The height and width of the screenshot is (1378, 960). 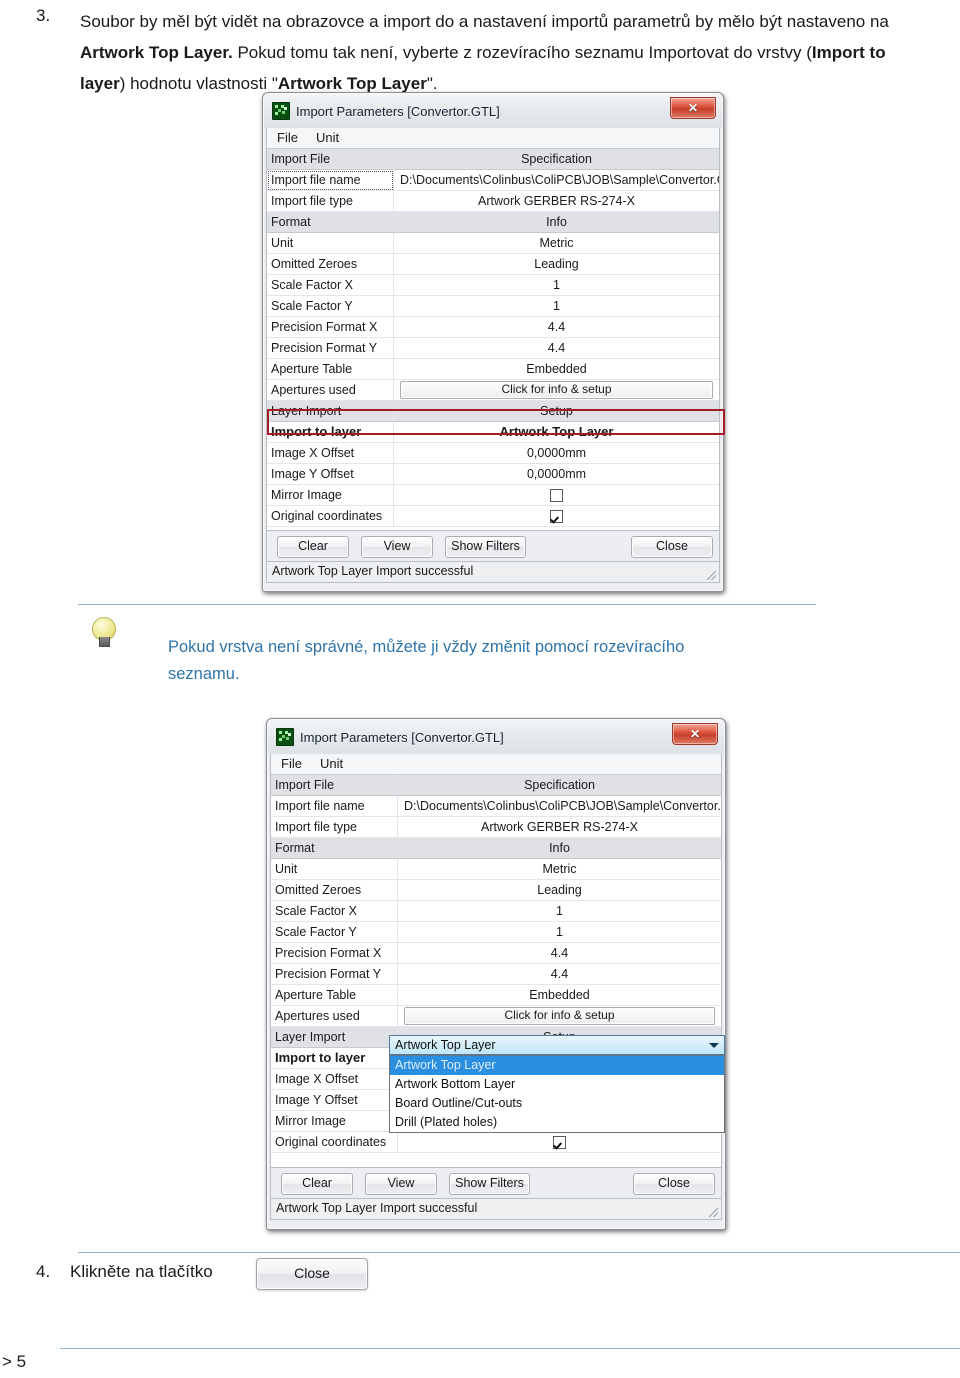 I want to click on step3-text-b: Artwork Top Layer., so click(x=156, y=52).